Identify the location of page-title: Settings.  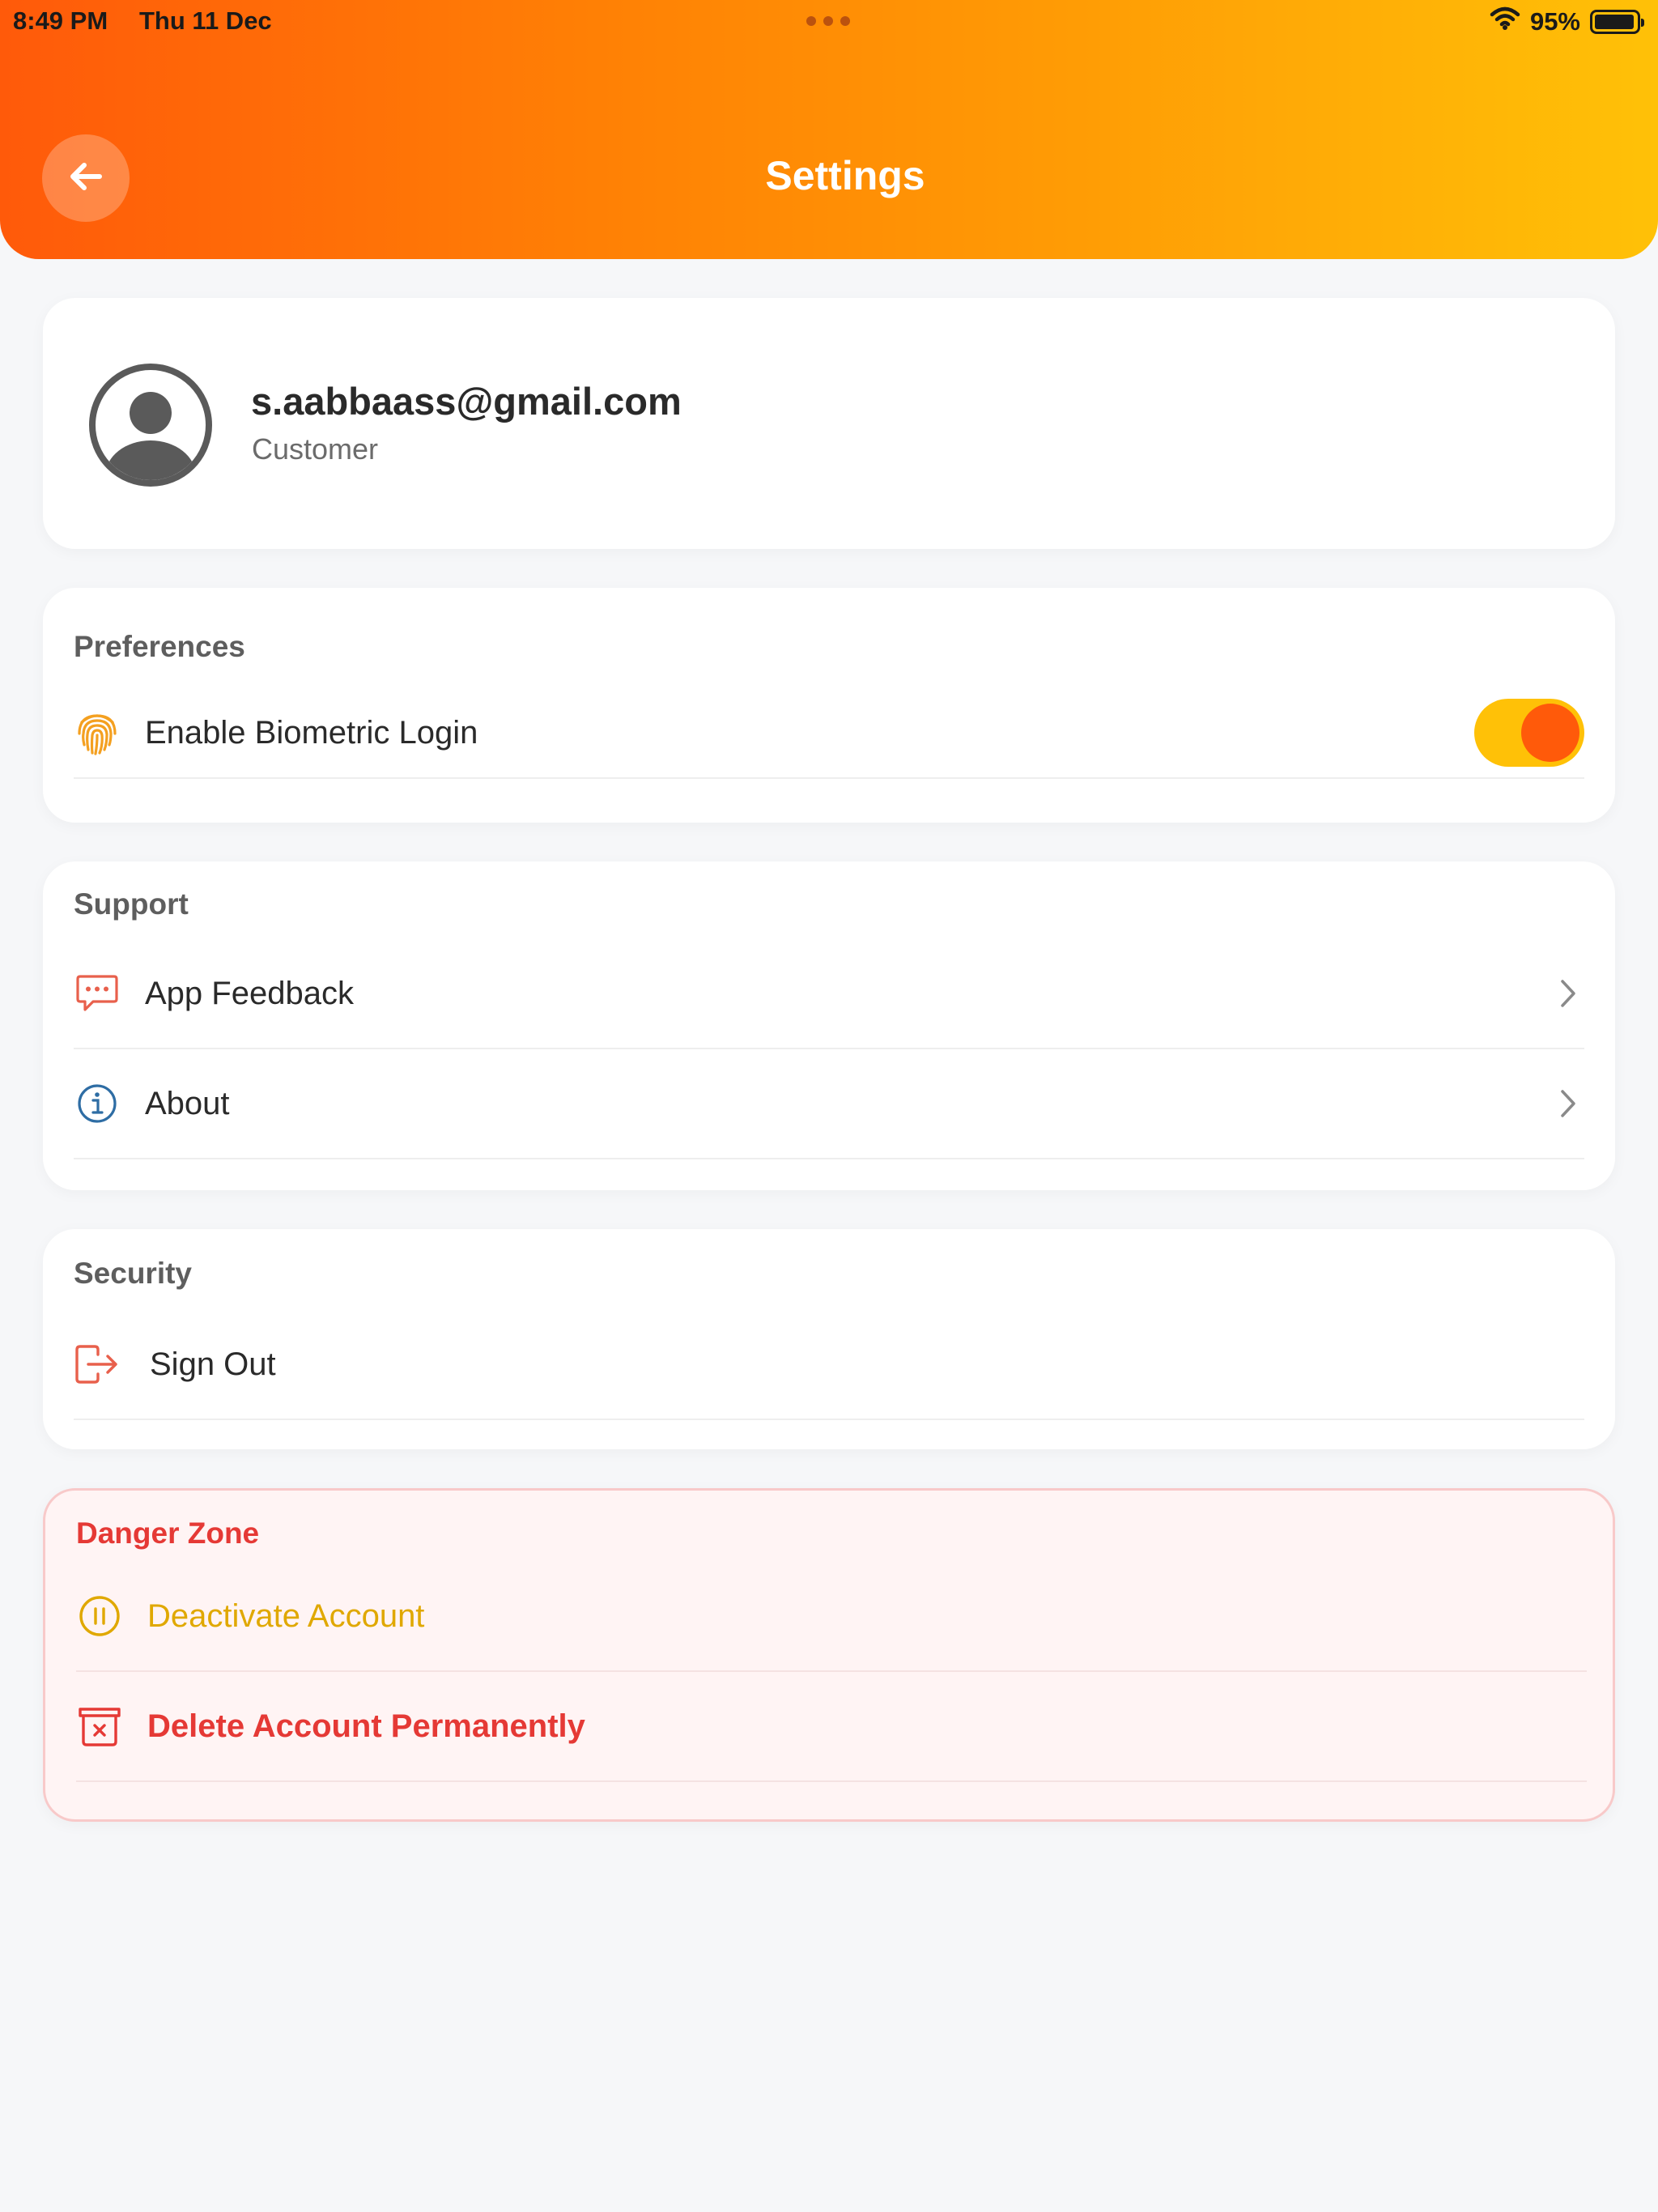
(845, 176).